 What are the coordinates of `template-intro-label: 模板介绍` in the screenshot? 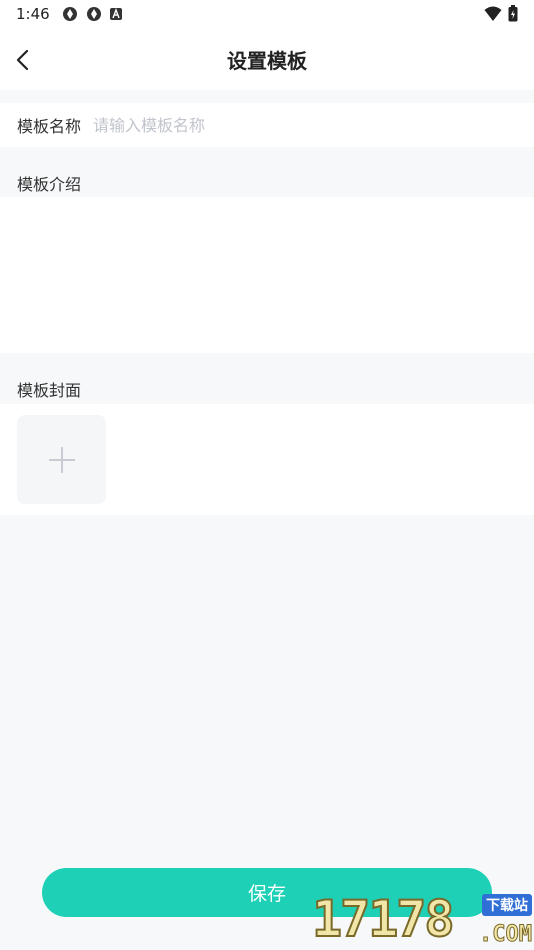 It's located at (49, 184).